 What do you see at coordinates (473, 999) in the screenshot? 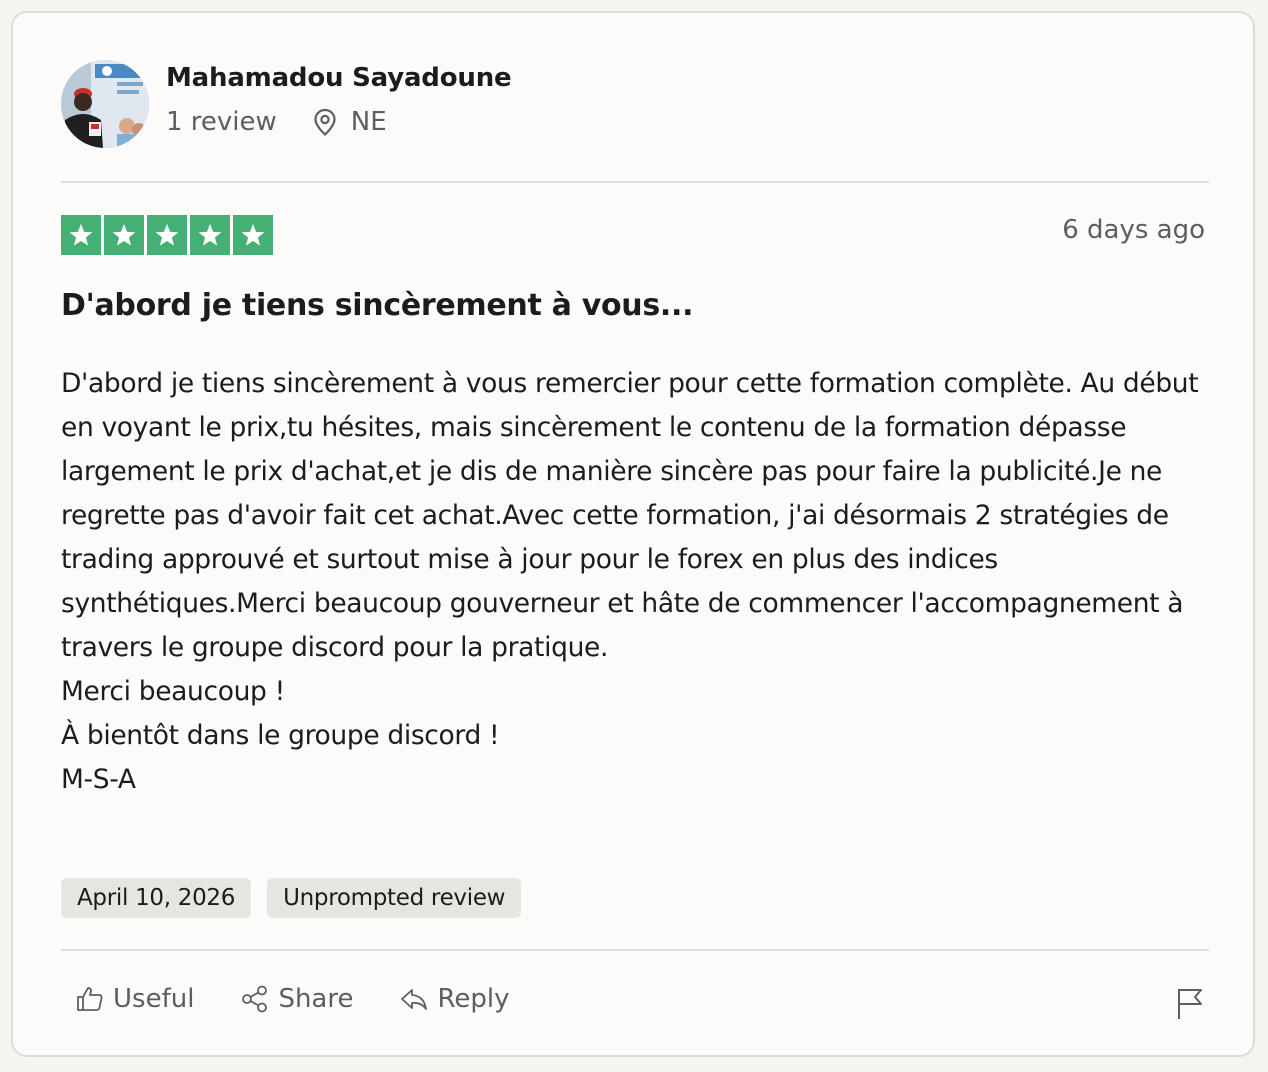
I see `reply-label: Reply` at bounding box center [473, 999].